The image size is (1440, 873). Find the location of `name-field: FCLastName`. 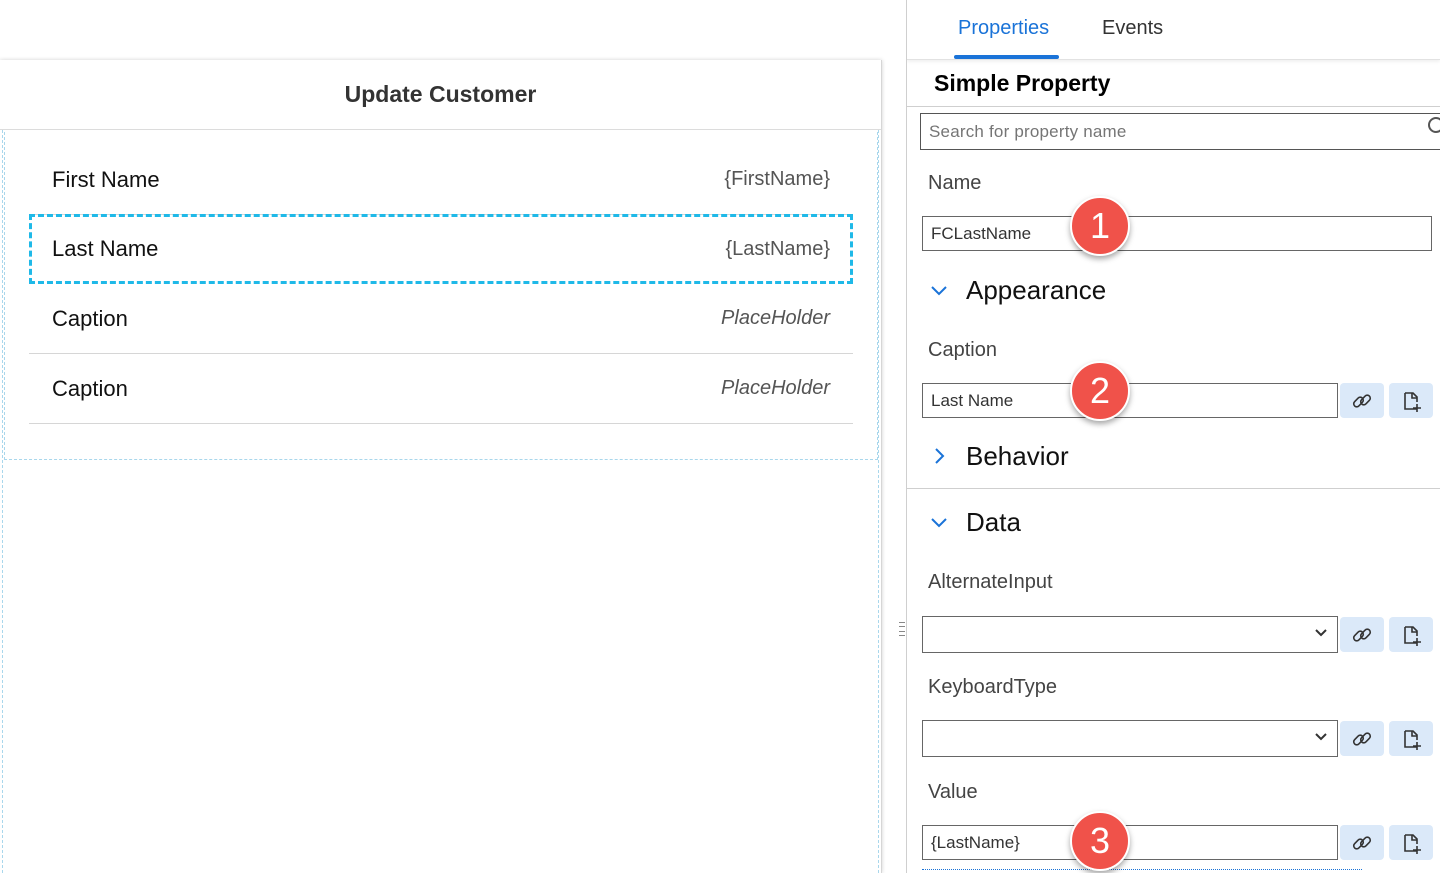

name-field: FCLastName is located at coordinates (1177, 233).